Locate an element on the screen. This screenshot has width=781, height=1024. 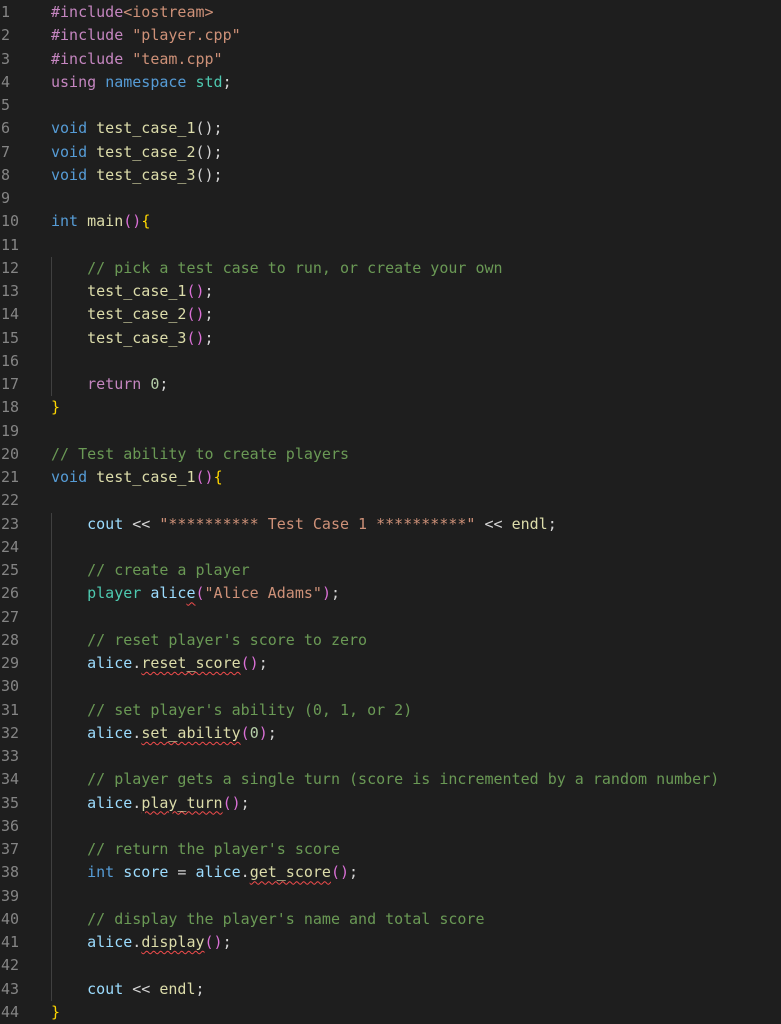
line-code: // return the player's score is located at coordinates (195, 849).